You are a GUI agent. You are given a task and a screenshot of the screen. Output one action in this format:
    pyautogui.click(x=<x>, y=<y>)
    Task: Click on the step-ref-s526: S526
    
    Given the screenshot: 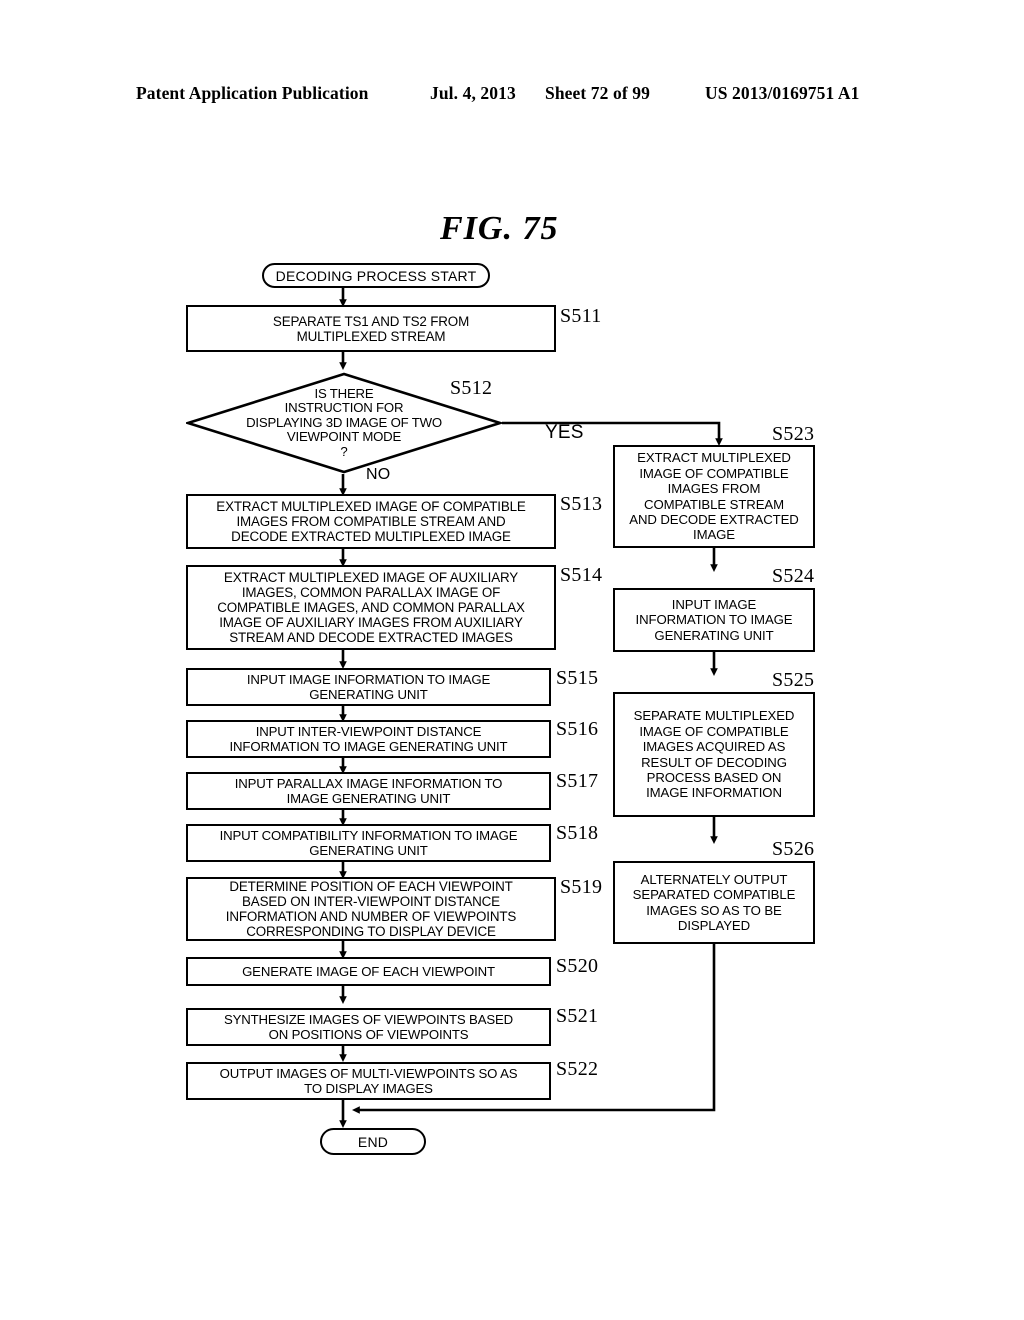 What is the action you would take?
    pyautogui.click(x=793, y=849)
    